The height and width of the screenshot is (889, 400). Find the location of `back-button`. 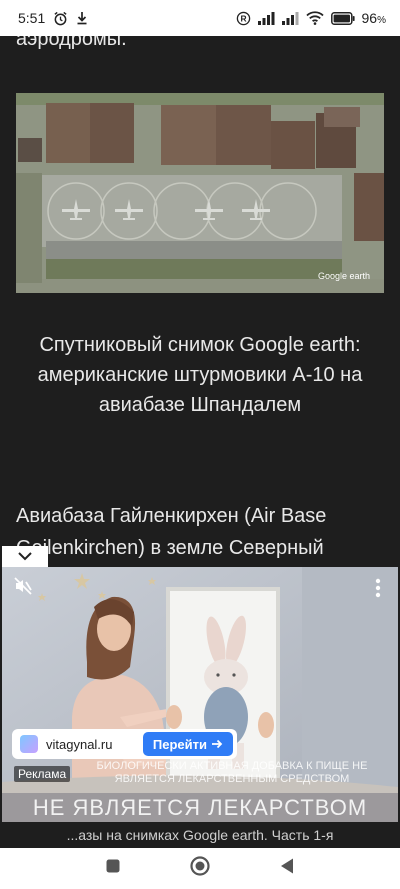

back-button is located at coordinates (287, 869).